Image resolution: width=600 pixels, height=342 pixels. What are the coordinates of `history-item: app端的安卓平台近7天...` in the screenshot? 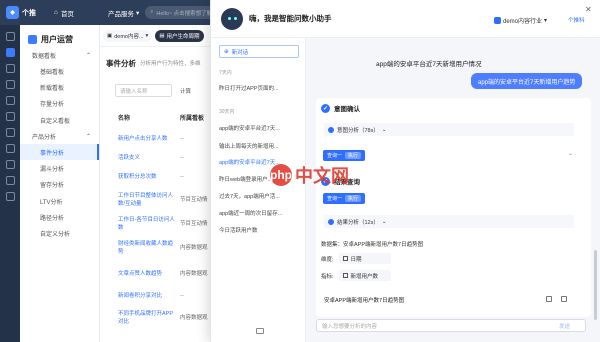 It's located at (260, 128).